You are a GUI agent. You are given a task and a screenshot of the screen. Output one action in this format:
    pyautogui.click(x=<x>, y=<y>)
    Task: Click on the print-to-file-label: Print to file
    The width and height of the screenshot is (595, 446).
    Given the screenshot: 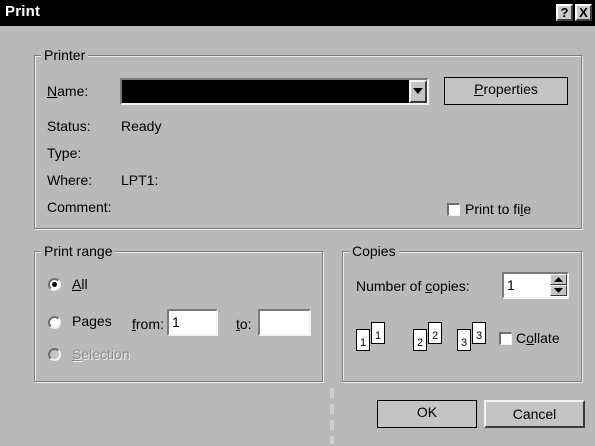 What is the action you would take?
    pyautogui.click(x=498, y=209)
    